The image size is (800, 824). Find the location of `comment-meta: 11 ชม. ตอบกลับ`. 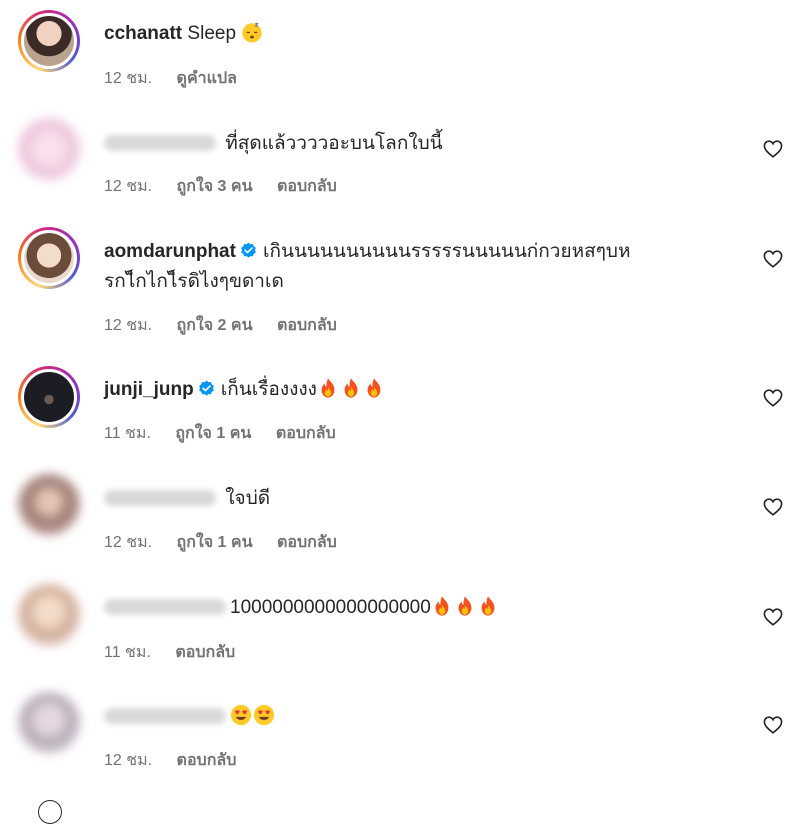

comment-meta: 11 ชม. ตอบกลับ is located at coordinates (179, 652).